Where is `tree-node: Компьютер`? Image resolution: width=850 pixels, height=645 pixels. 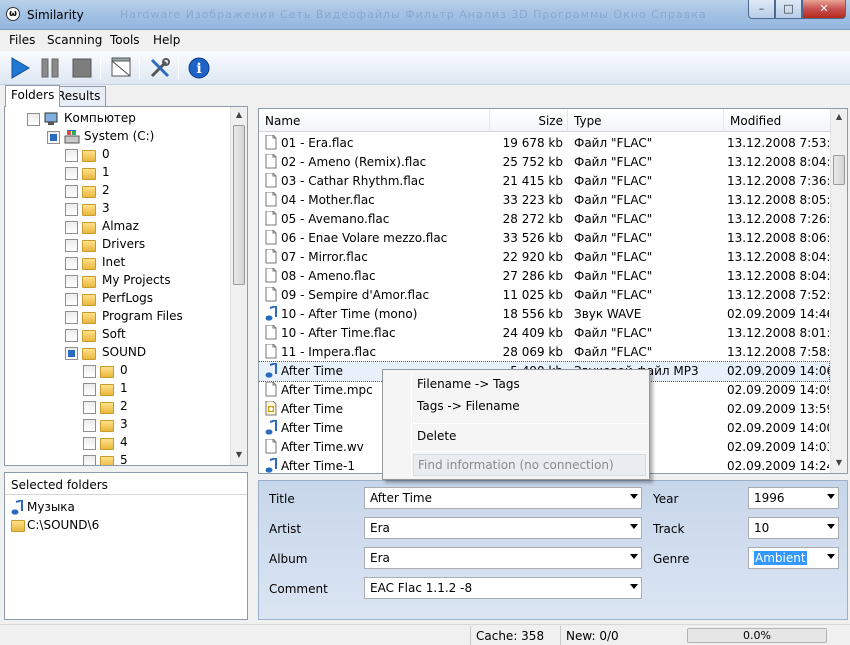
tree-node: Компьютер is located at coordinates (117, 120).